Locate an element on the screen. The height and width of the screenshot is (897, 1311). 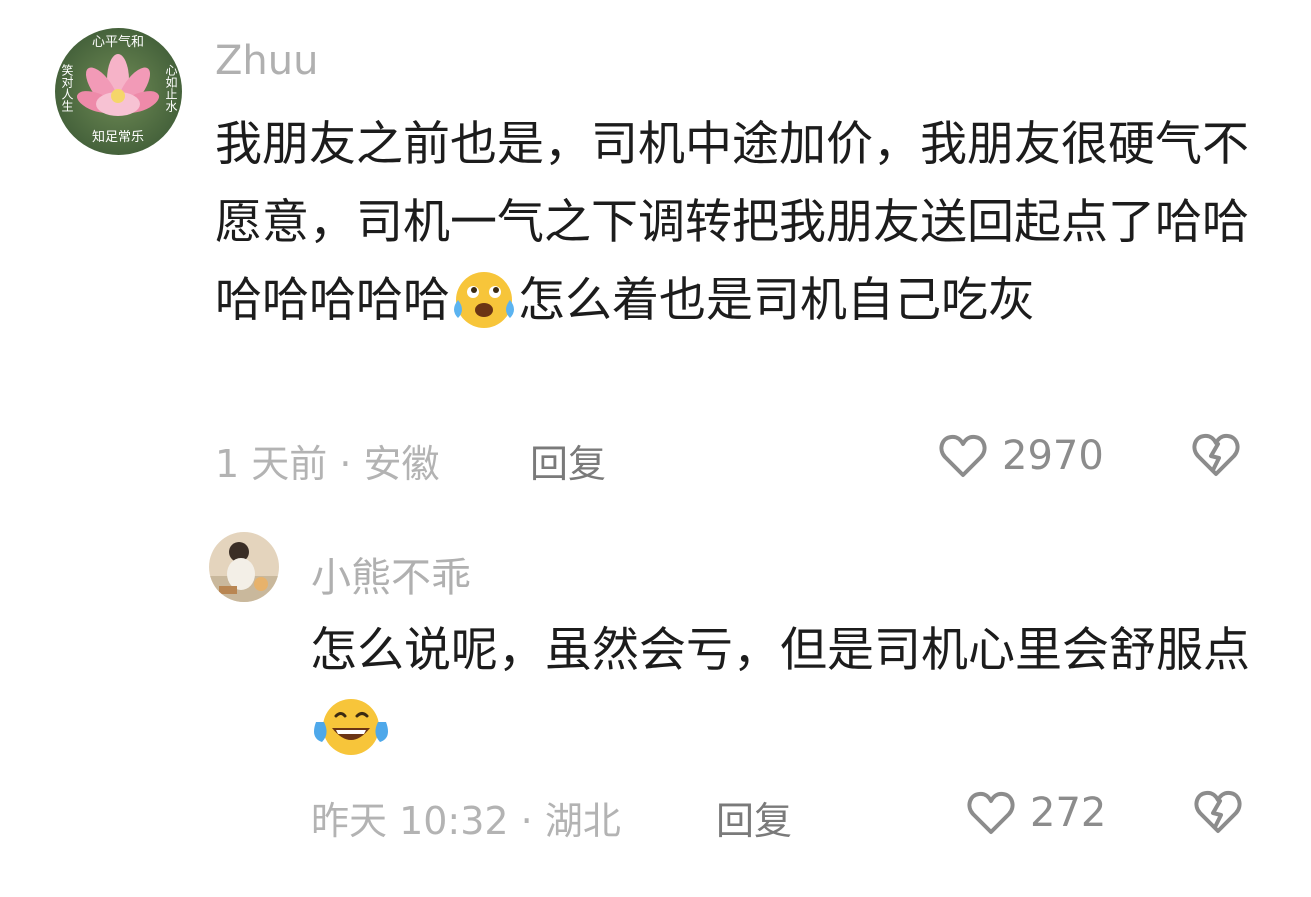
like-button: 2970 is located at coordinates (1021, 456).